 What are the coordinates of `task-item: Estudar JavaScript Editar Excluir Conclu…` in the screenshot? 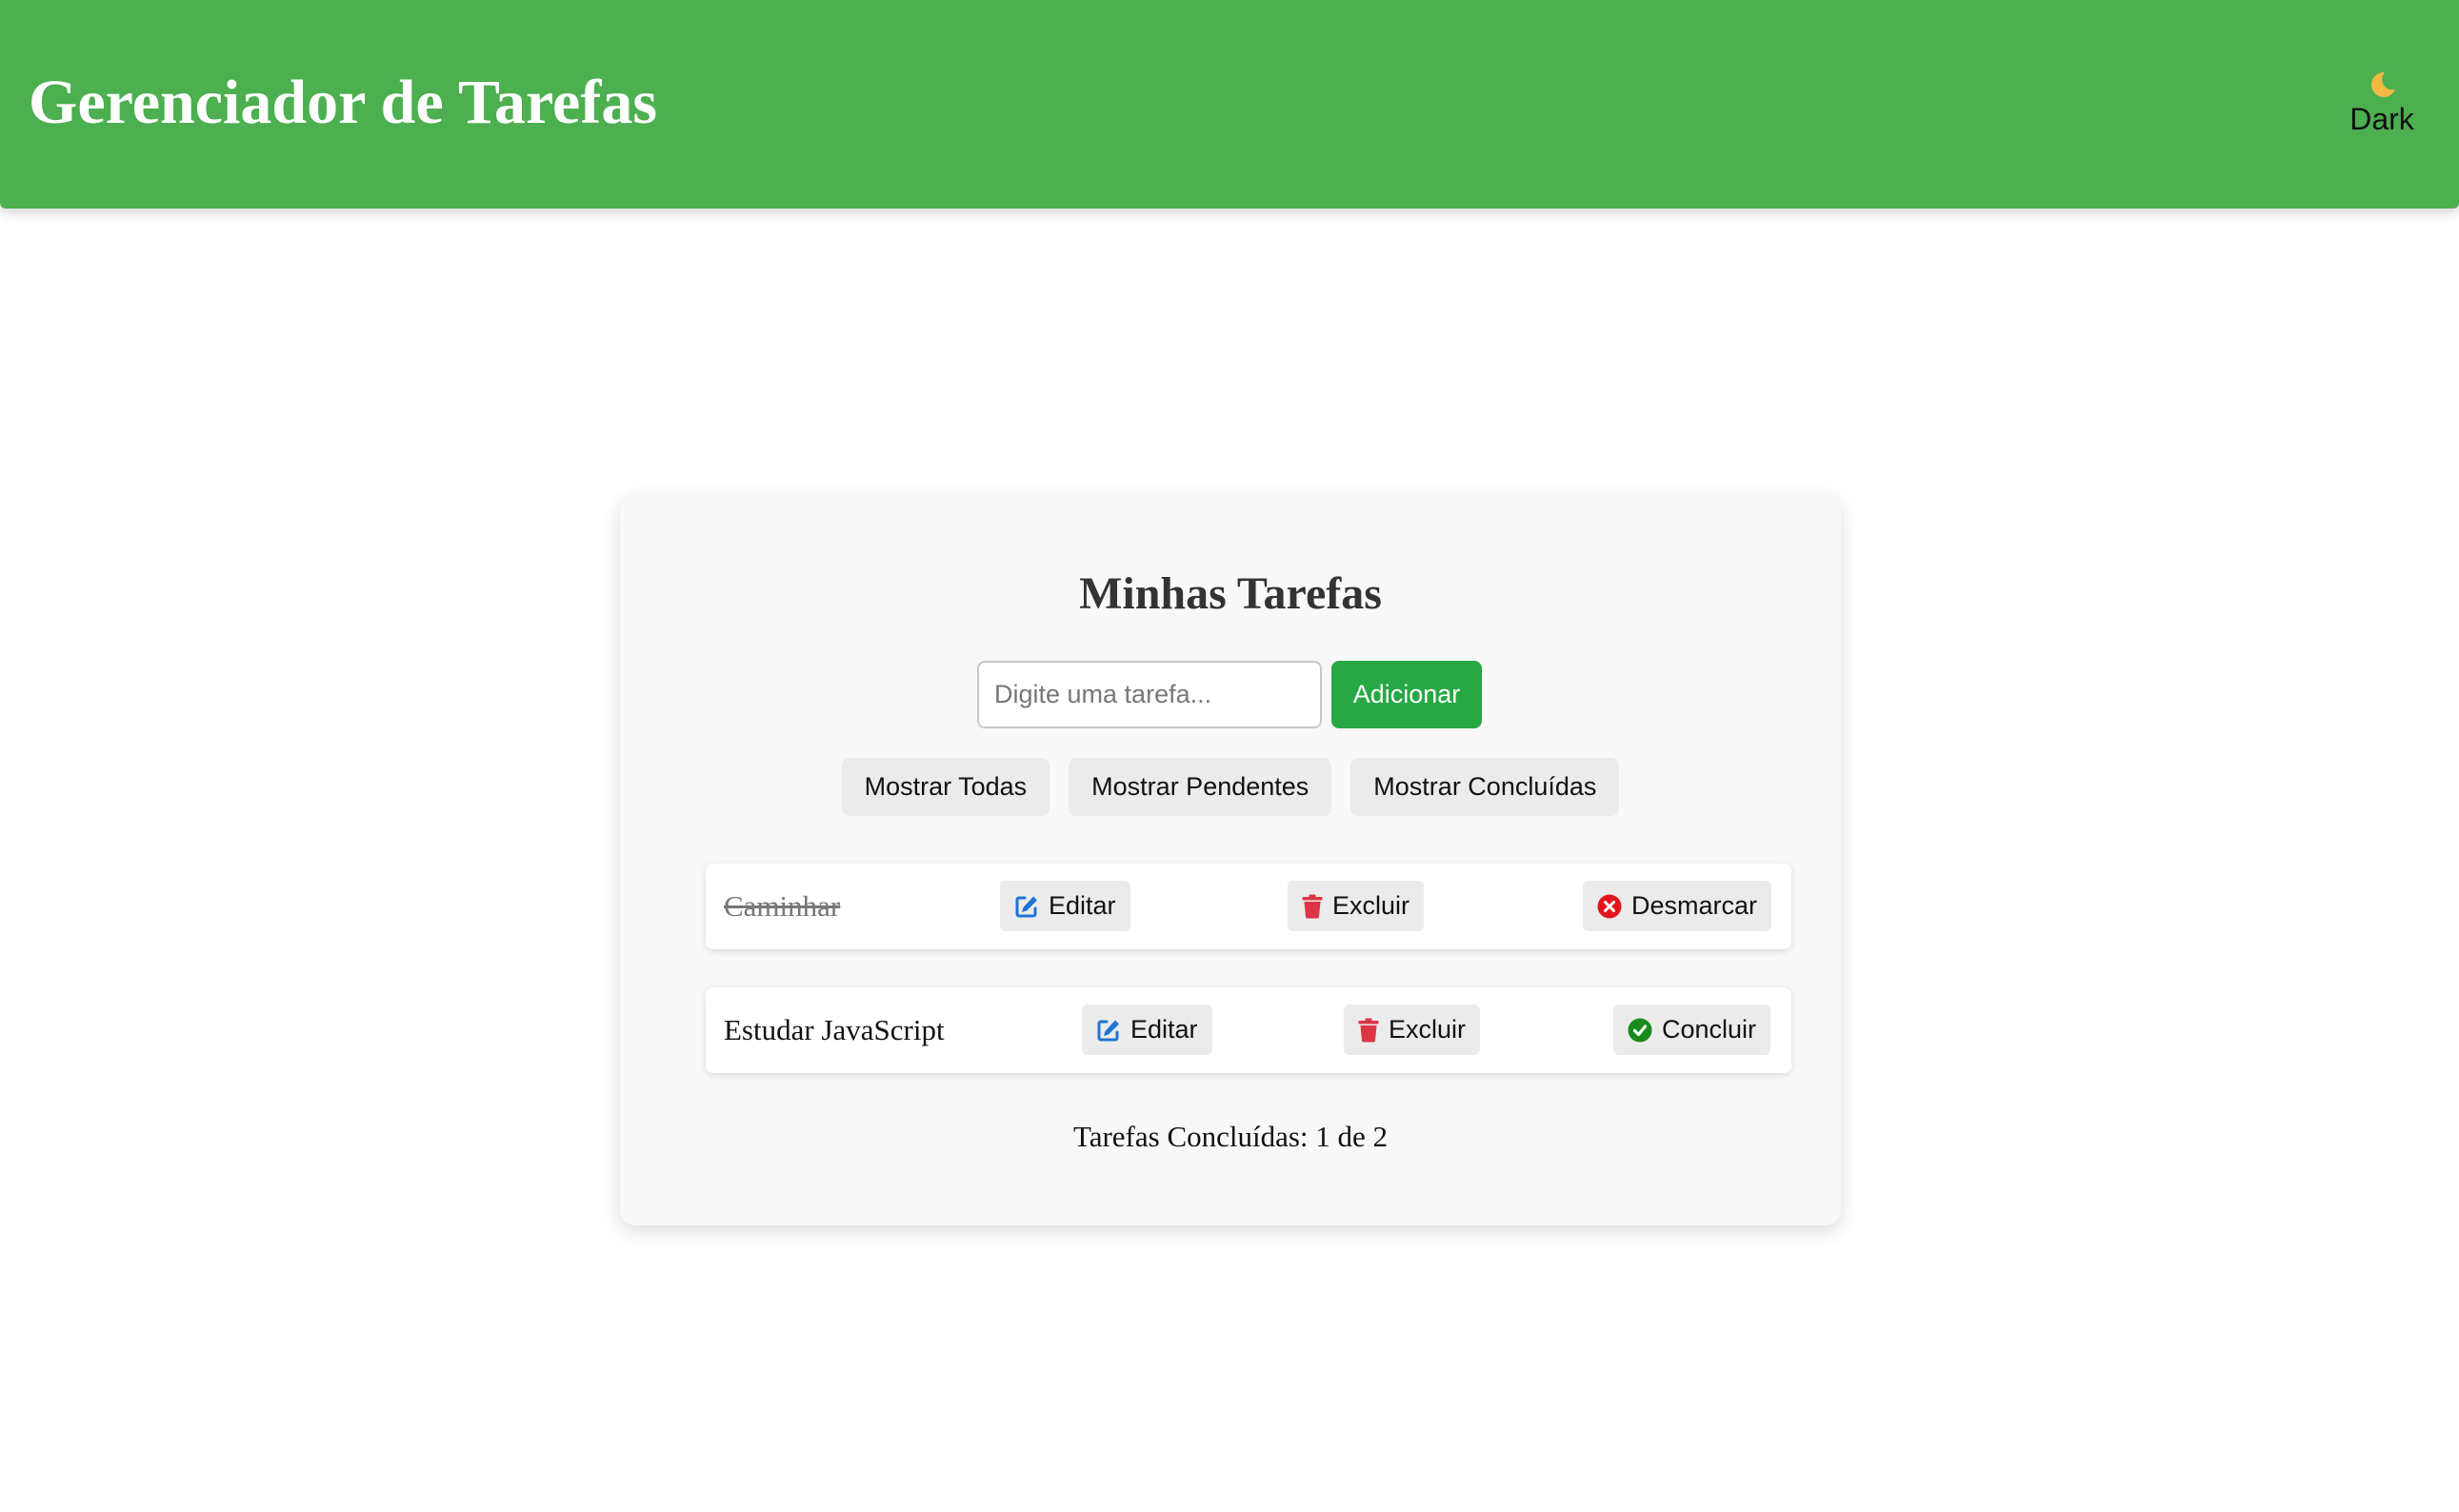 It's located at (1248, 1030).